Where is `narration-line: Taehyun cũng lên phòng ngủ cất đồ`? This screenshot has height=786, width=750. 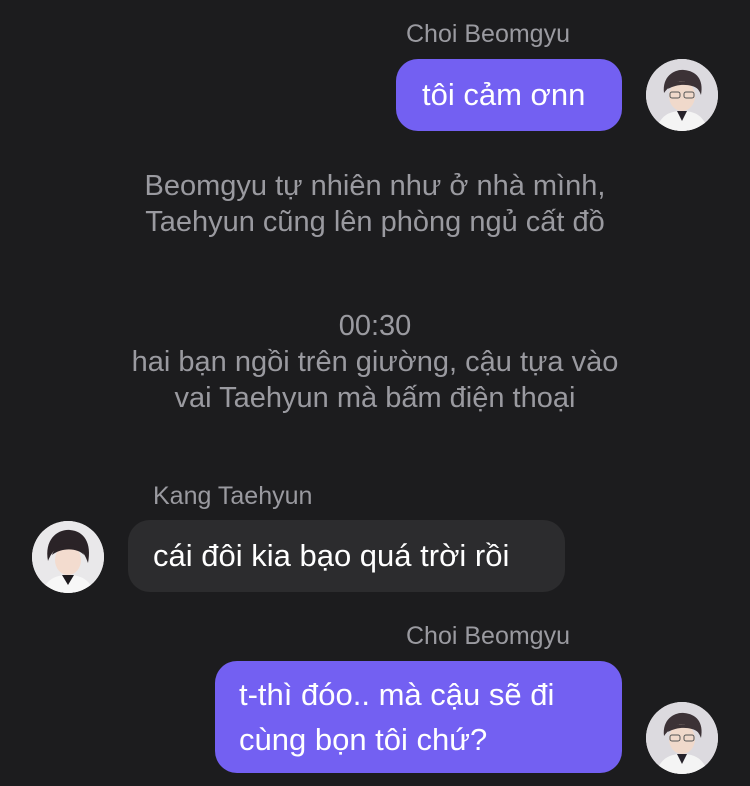
narration-line: Taehyun cũng lên phòng ngủ cất đồ is located at coordinates (375, 222).